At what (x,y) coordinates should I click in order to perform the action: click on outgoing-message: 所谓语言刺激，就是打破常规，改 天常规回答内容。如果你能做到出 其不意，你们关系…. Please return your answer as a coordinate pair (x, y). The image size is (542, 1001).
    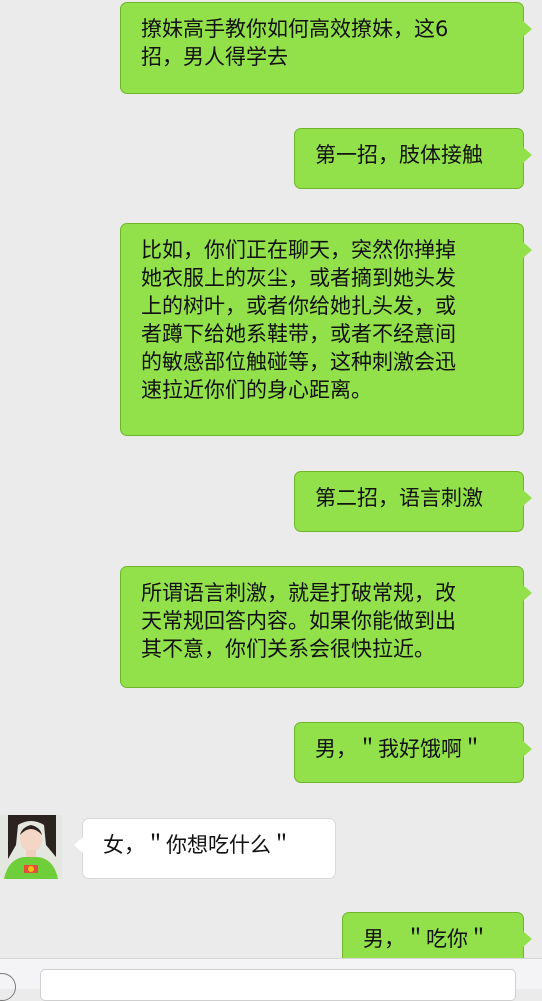
    Looking at the image, I should click on (326, 627).